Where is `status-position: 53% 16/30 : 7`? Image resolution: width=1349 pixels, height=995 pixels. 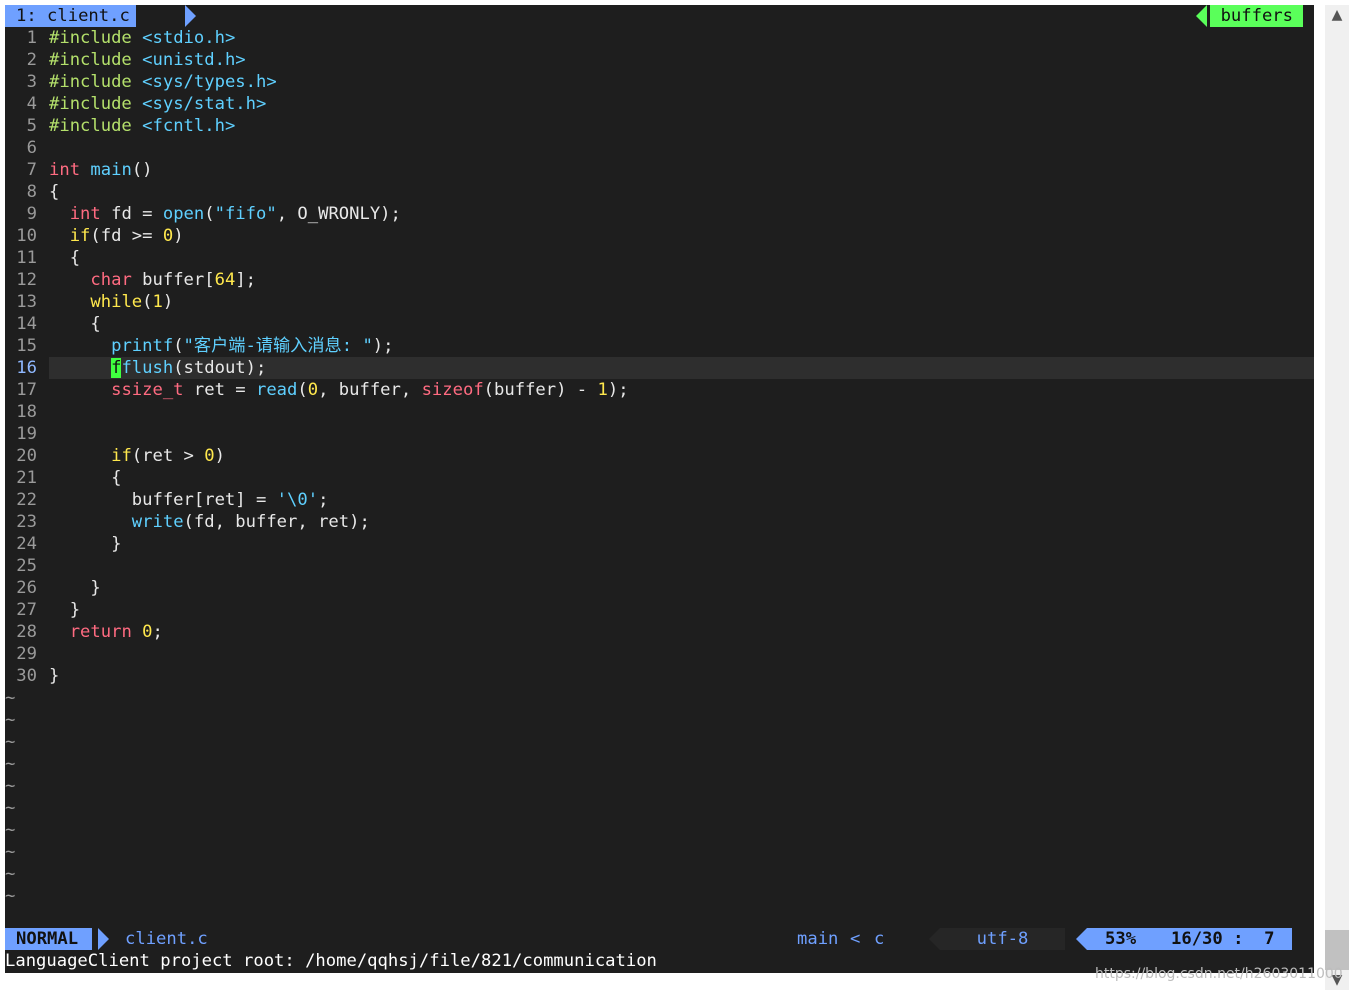
status-position: 53% 16/30 : 7 is located at coordinates (1189, 939).